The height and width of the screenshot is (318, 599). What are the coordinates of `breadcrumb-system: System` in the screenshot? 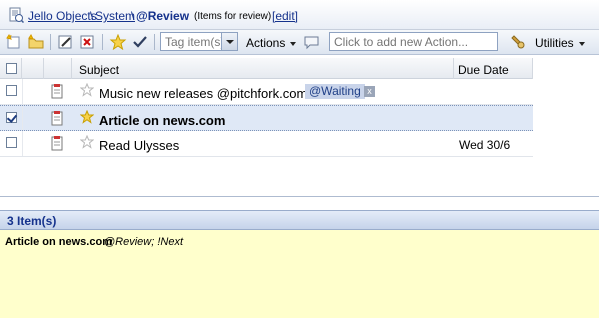 It's located at (115, 16).